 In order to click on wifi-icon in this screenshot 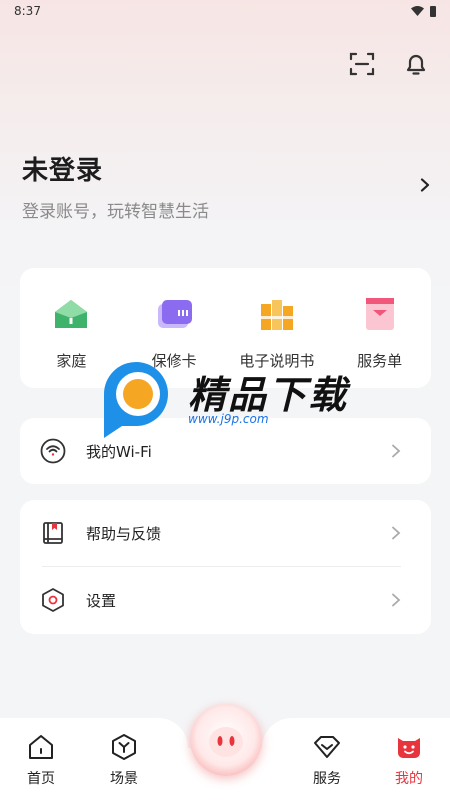, I will do `click(53, 451)`.